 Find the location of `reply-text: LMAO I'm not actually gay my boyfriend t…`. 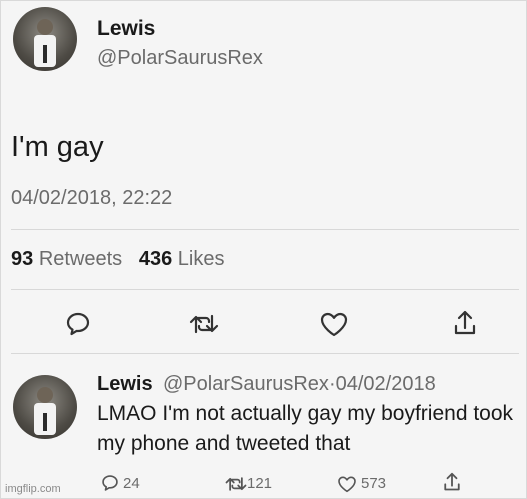

reply-text: LMAO I'm not actually gay my boyfriend t… is located at coordinates (305, 428).